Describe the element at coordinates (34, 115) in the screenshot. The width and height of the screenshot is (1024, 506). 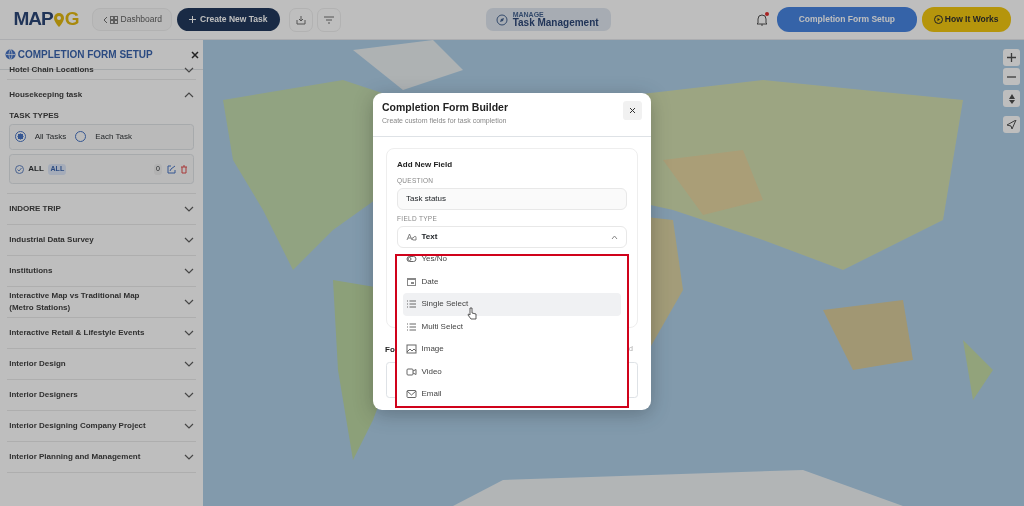
I see `section-heading: TASK TYPES` at that location.